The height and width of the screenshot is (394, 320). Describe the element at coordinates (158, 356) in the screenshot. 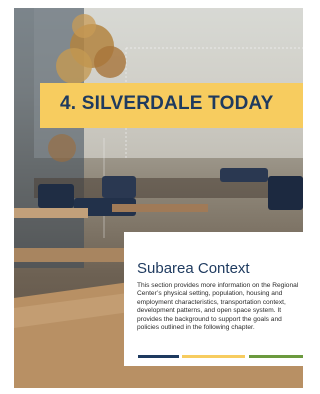

I see `divider-navy` at that location.